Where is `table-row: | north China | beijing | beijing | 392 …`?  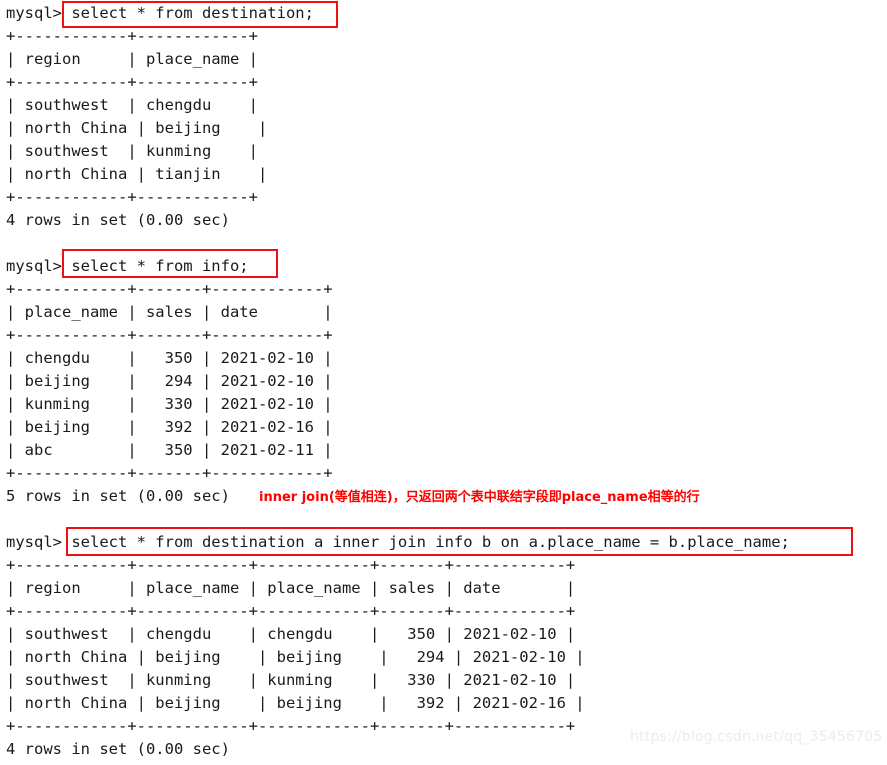
table-row: | north China | beijing | beijing | 392 … is located at coordinates (295, 703).